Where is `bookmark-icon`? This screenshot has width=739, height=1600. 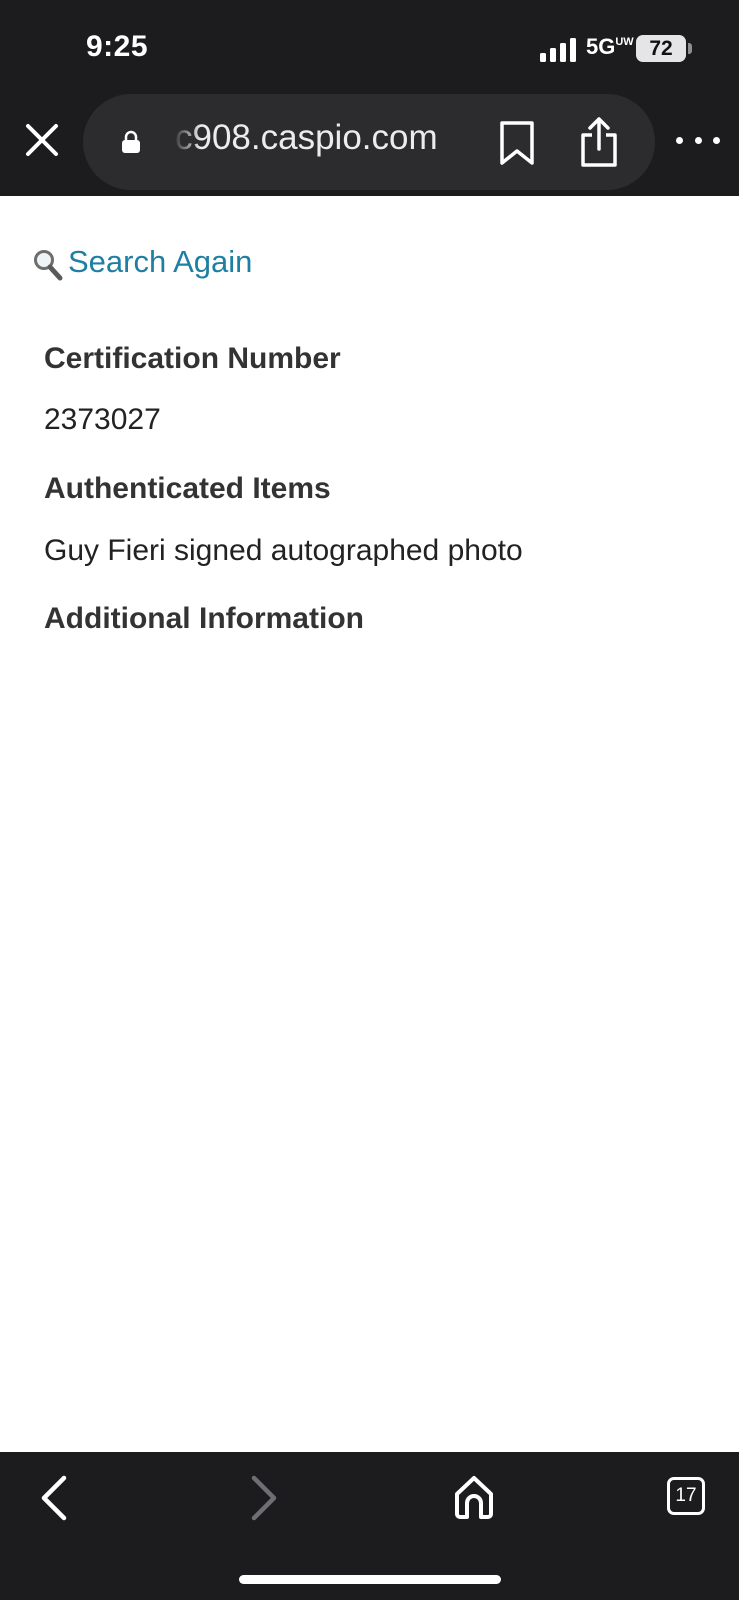
bookmark-icon is located at coordinates (517, 143).